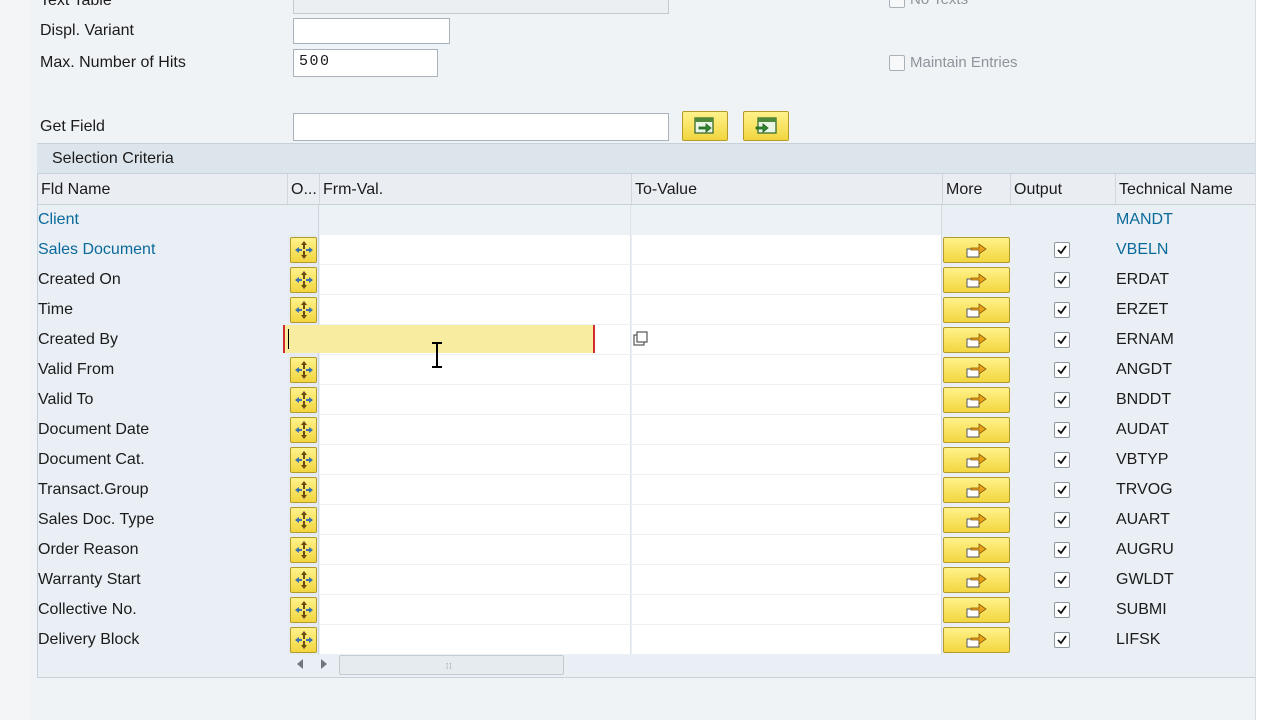  I want to click on export-icon, so click(766, 125).